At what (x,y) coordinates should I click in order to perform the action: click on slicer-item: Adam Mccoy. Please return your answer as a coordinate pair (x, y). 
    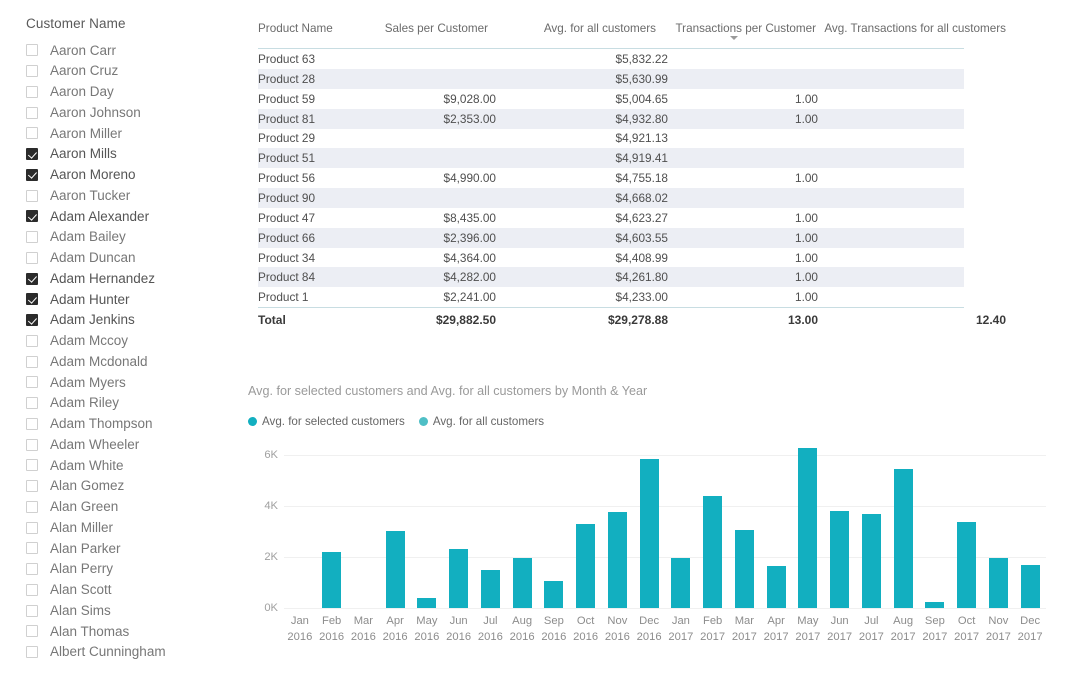
    Looking at the image, I should click on (136, 341).